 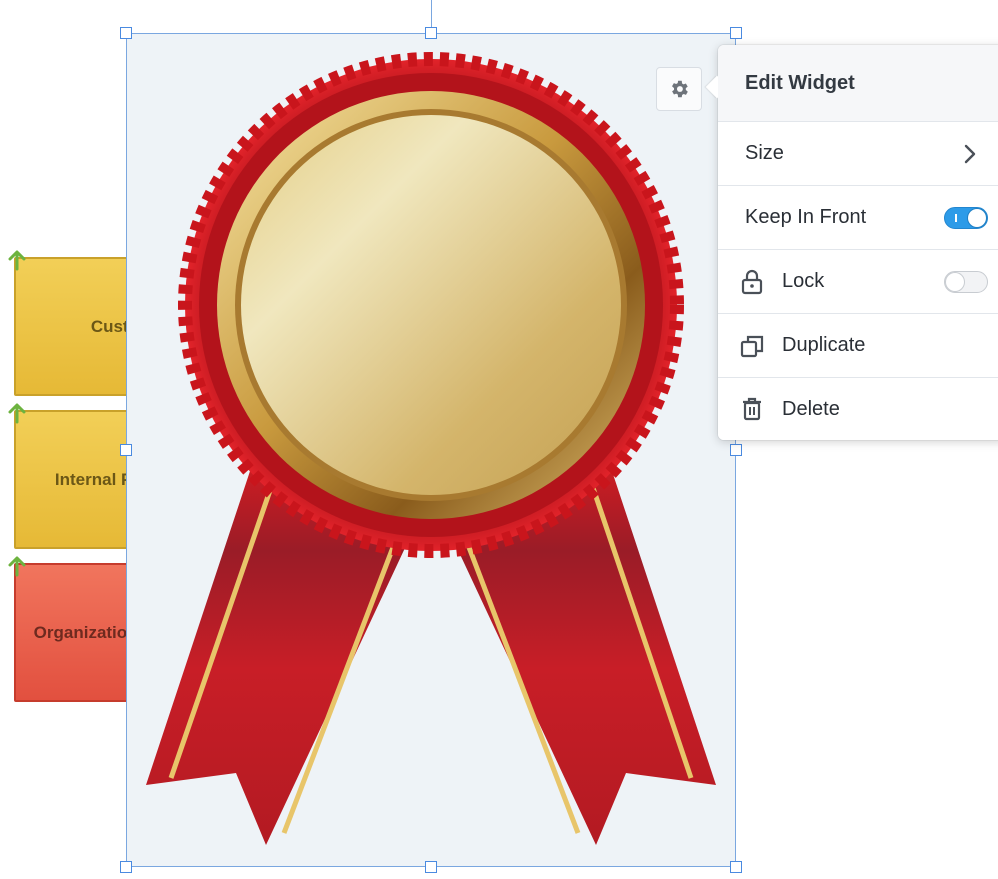 What do you see at coordinates (956, 218) in the screenshot?
I see `toggle-on-indicator` at bounding box center [956, 218].